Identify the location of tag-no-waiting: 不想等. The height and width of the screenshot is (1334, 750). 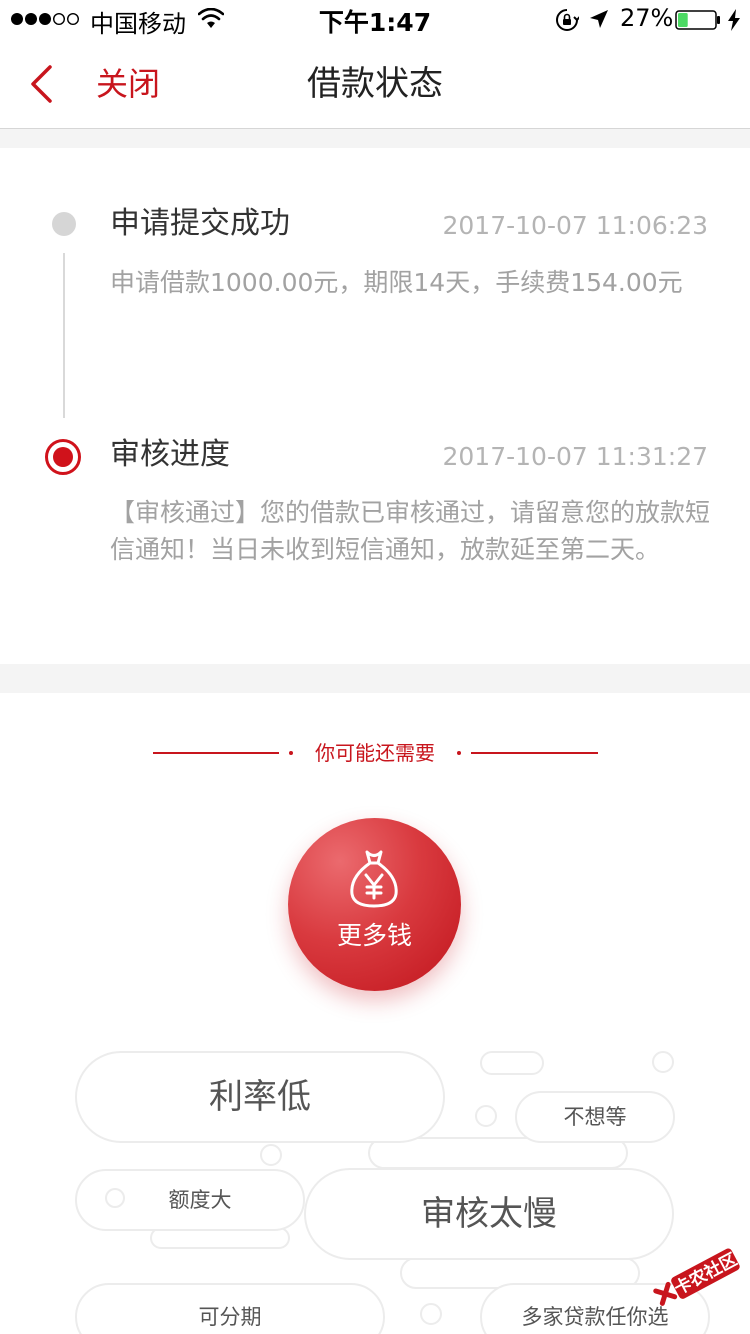
(595, 1117).